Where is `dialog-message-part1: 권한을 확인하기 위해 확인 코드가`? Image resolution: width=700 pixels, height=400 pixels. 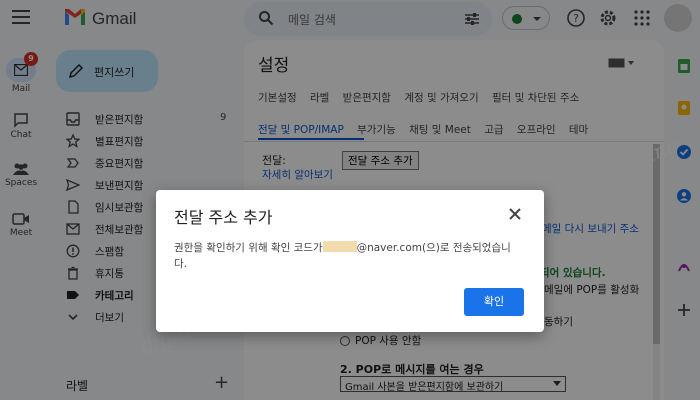 dialog-message-part1: 권한을 확인하기 위해 확인 코드가 is located at coordinates (248, 248).